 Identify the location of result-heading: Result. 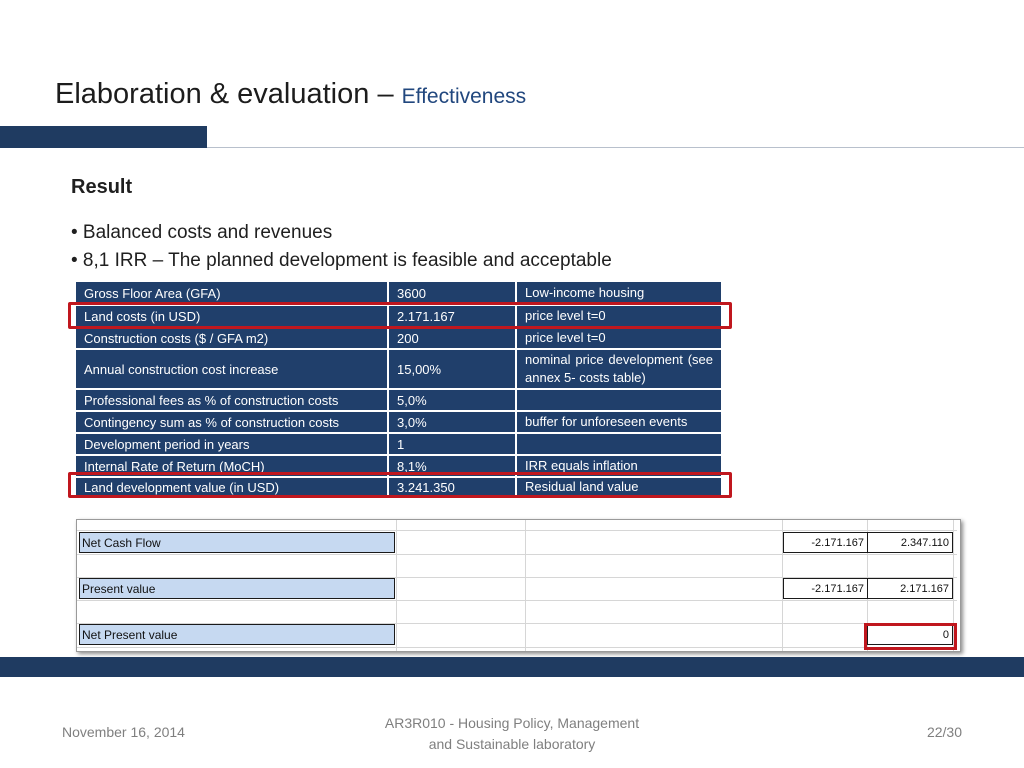
(102, 187).